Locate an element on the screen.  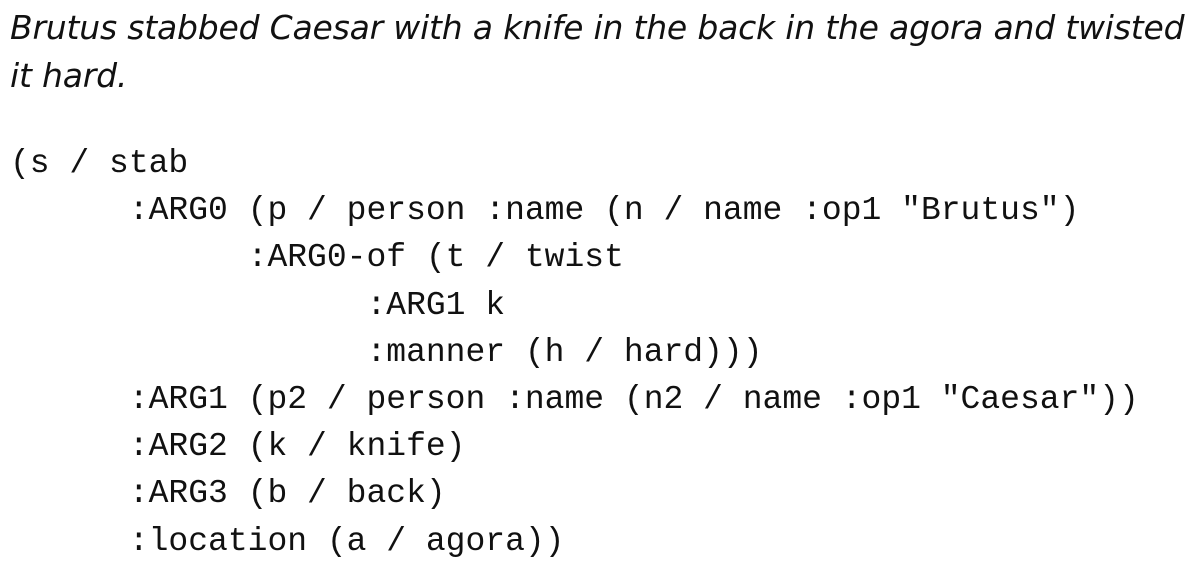
amr-line: :ARG3 (b / back) is located at coordinates (228, 494).